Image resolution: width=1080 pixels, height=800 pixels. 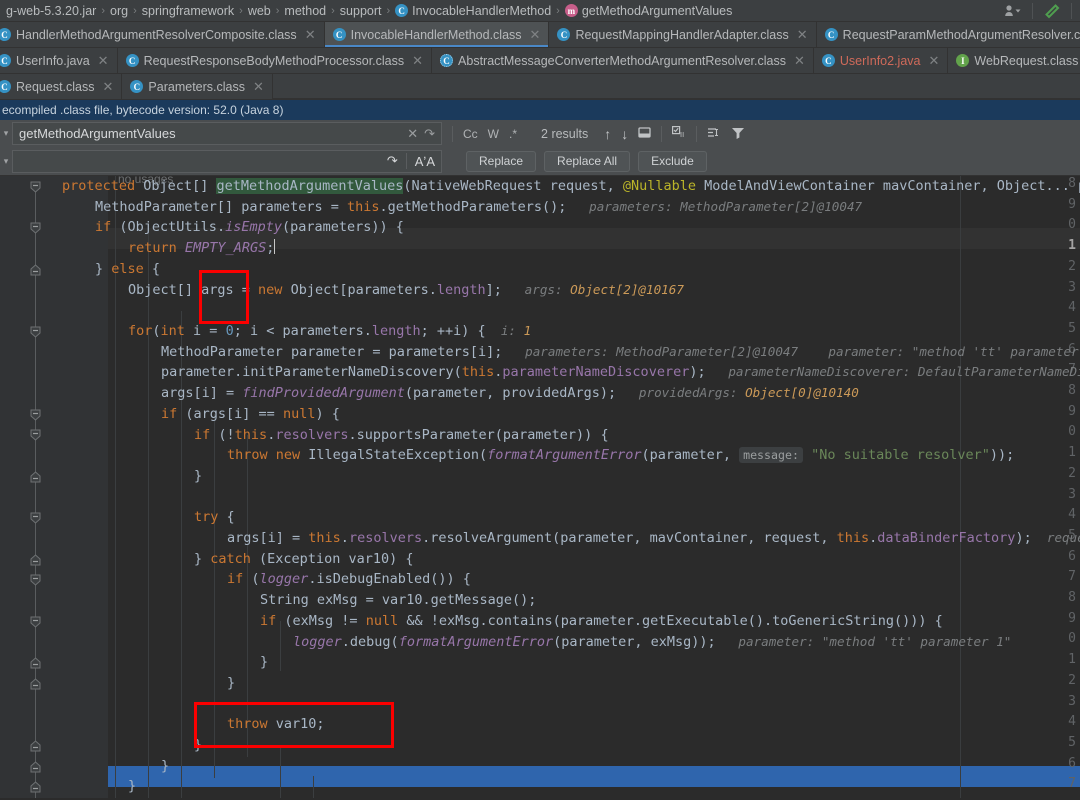 I want to click on arrow-up-icon: ↑, so click(x=607, y=134).